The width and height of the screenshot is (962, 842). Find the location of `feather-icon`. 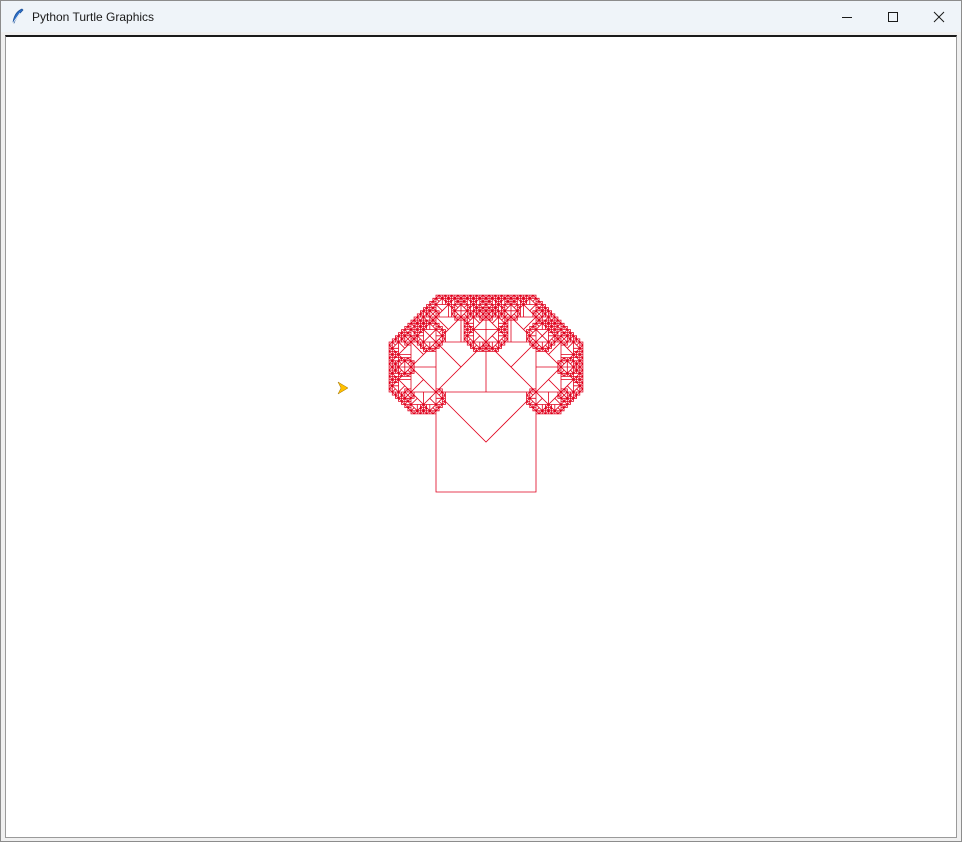

feather-icon is located at coordinates (18, 16).